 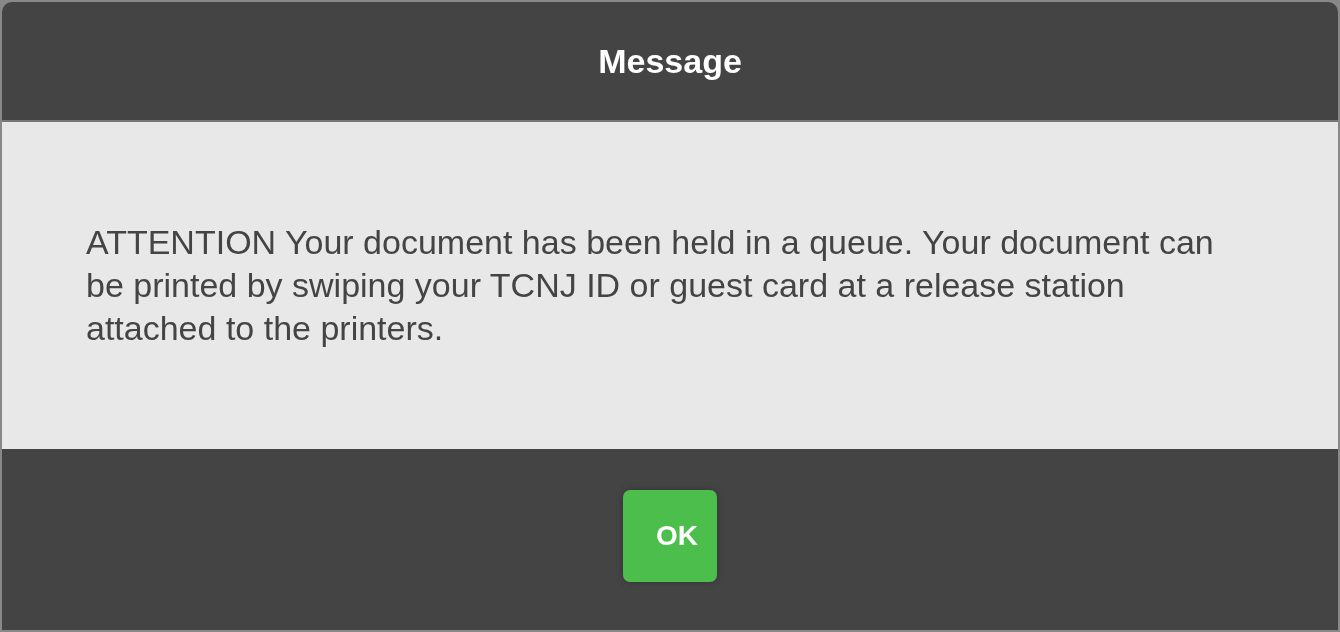 What do you see at coordinates (670, 61) in the screenshot?
I see `dialog-title: Message` at bounding box center [670, 61].